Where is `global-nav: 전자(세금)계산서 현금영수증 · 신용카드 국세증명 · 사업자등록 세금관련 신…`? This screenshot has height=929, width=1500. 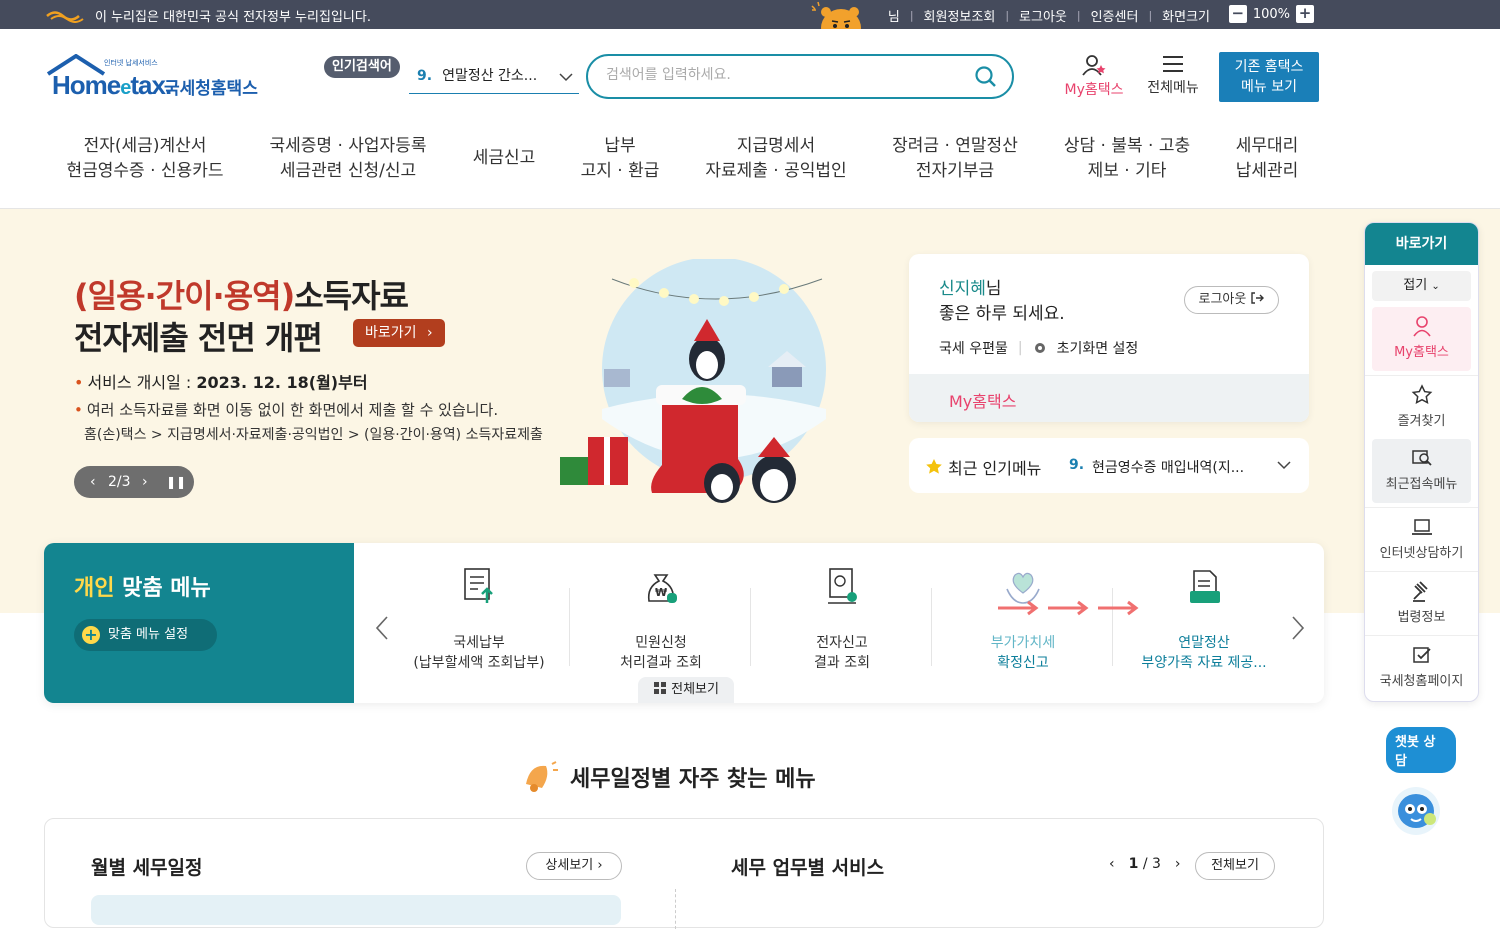
global-nav: 전자(세금)계산서 현금영수증 · 신용카드 국세증명 · 사업자등록 세금관련 신… is located at coordinates (750, 164).